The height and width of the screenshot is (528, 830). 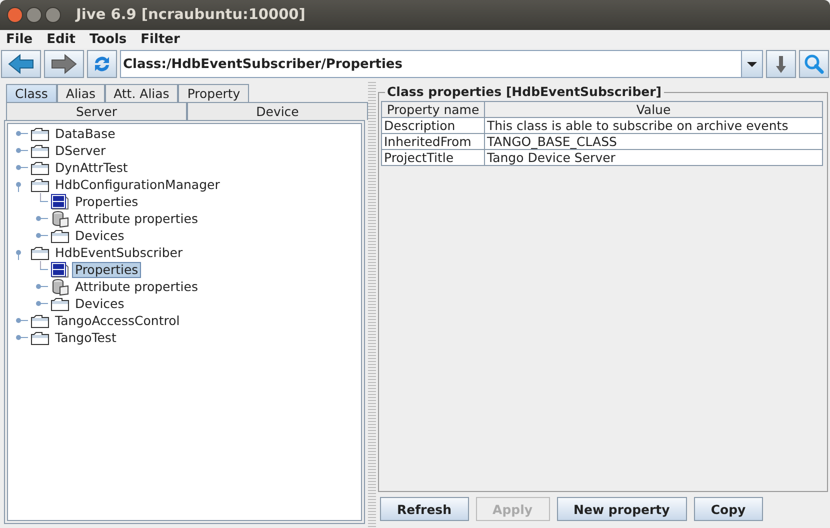 What do you see at coordinates (433, 142) in the screenshot?
I see `table-cell: InheritedFrom` at bounding box center [433, 142].